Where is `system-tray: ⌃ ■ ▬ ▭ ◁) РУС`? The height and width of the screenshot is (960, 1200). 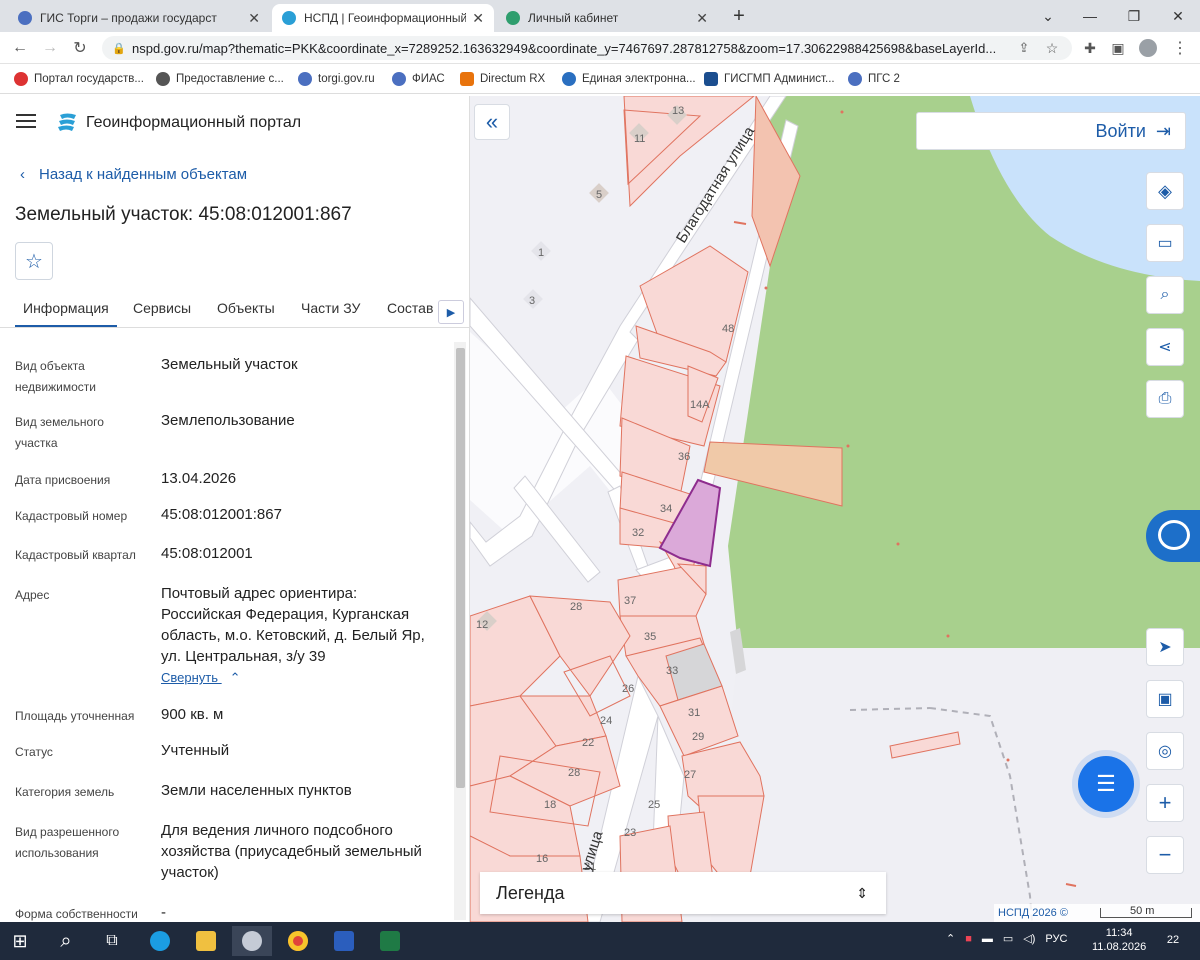
system-tray: ⌃ ■ ▬ ▭ ◁) РУС is located at coordinates (1006, 939).